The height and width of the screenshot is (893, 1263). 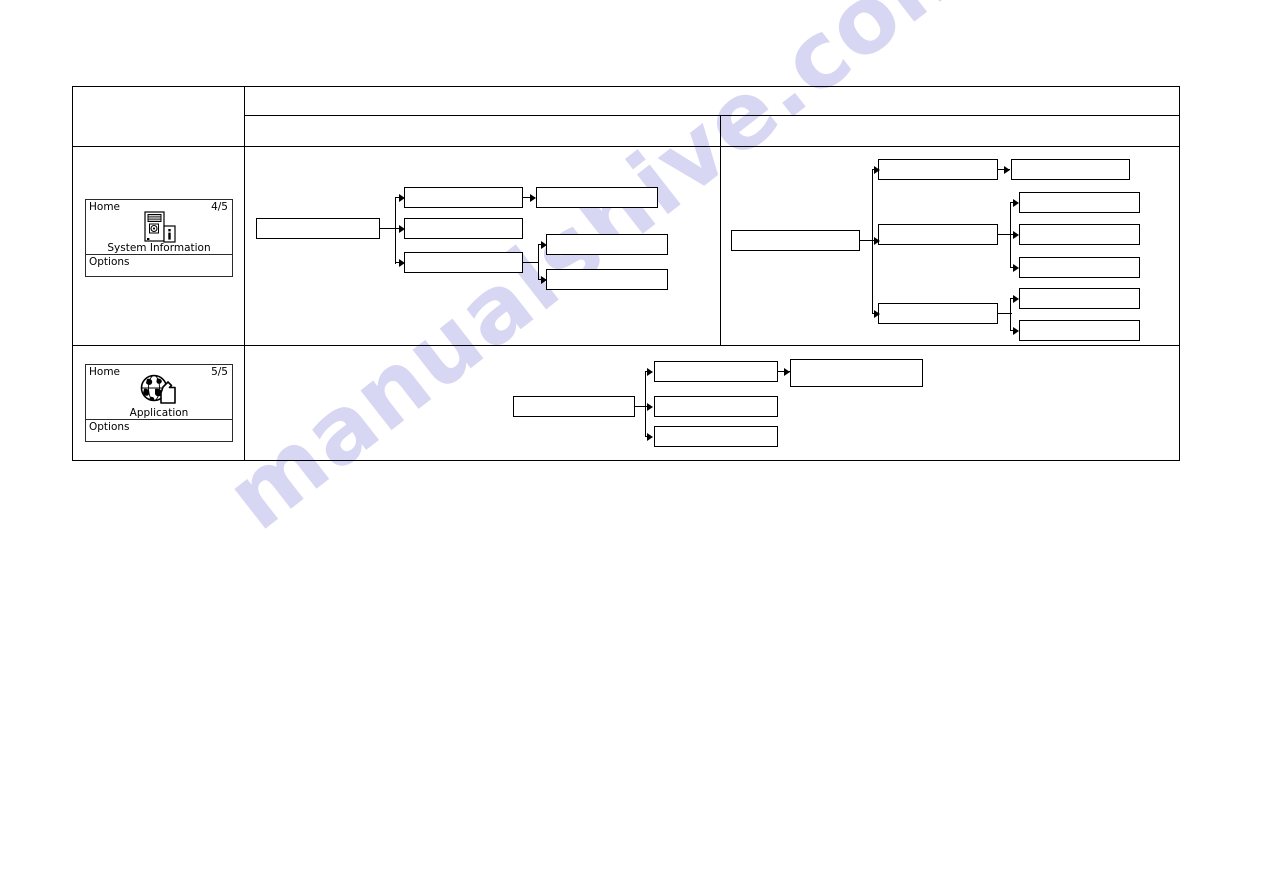 What do you see at coordinates (219, 207) in the screenshot?
I see `device-screen-page-indicator: 4/5` at bounding box center [219, 207].